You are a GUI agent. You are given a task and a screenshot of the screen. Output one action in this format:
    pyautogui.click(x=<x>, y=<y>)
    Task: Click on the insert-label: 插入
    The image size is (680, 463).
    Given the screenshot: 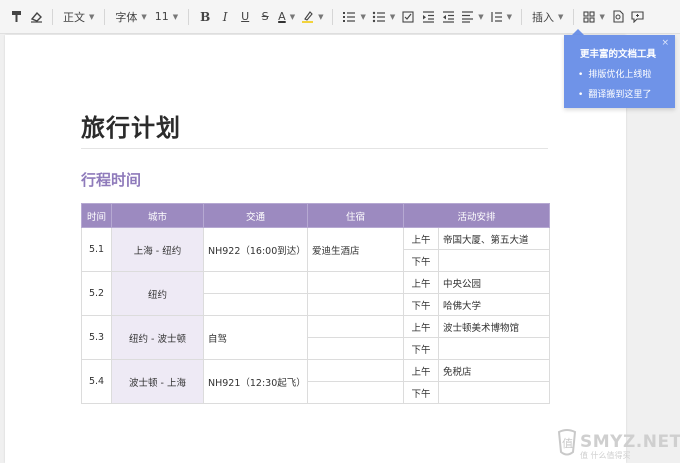 What is the action you would take?
    pyautogui.click(x=543, y=17)
    